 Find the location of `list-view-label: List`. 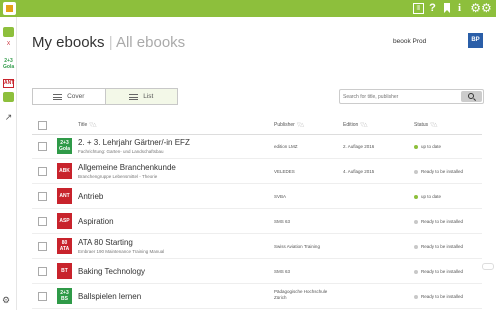

list-view-label: List is located at coordinates (148, 96).